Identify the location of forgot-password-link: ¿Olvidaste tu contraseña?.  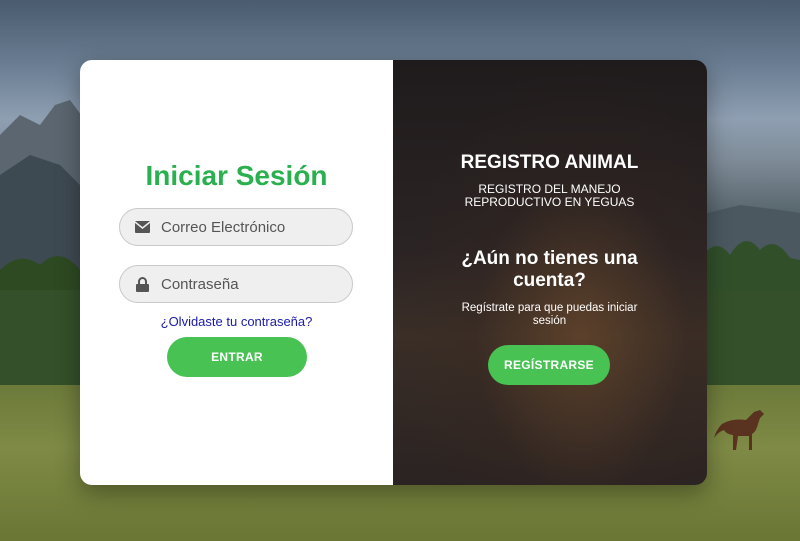
(236, 321).